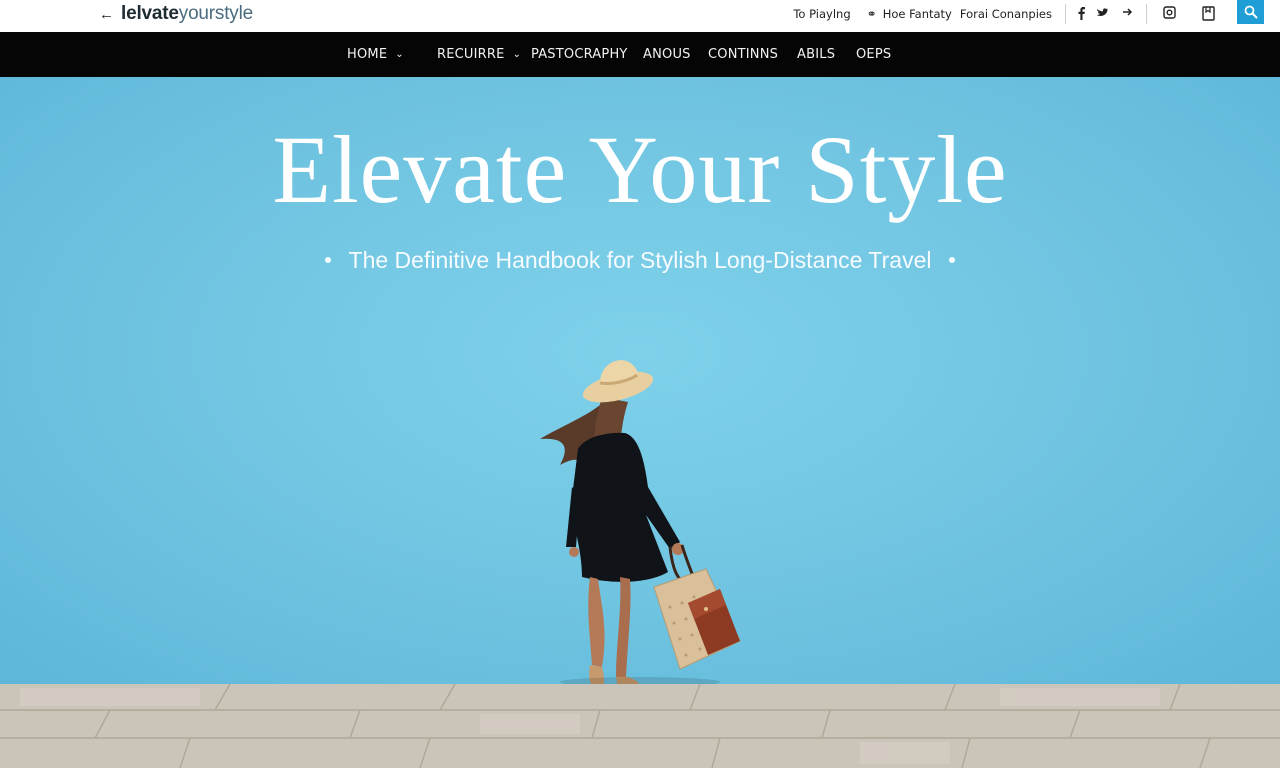 This screenshot has height=773, width=1280. What do you see at coordinates (579, 55) in the screenshot?
I see `nav-item-pastocraphy: PASTOCRAPHY` at bounding box center [579, 55].